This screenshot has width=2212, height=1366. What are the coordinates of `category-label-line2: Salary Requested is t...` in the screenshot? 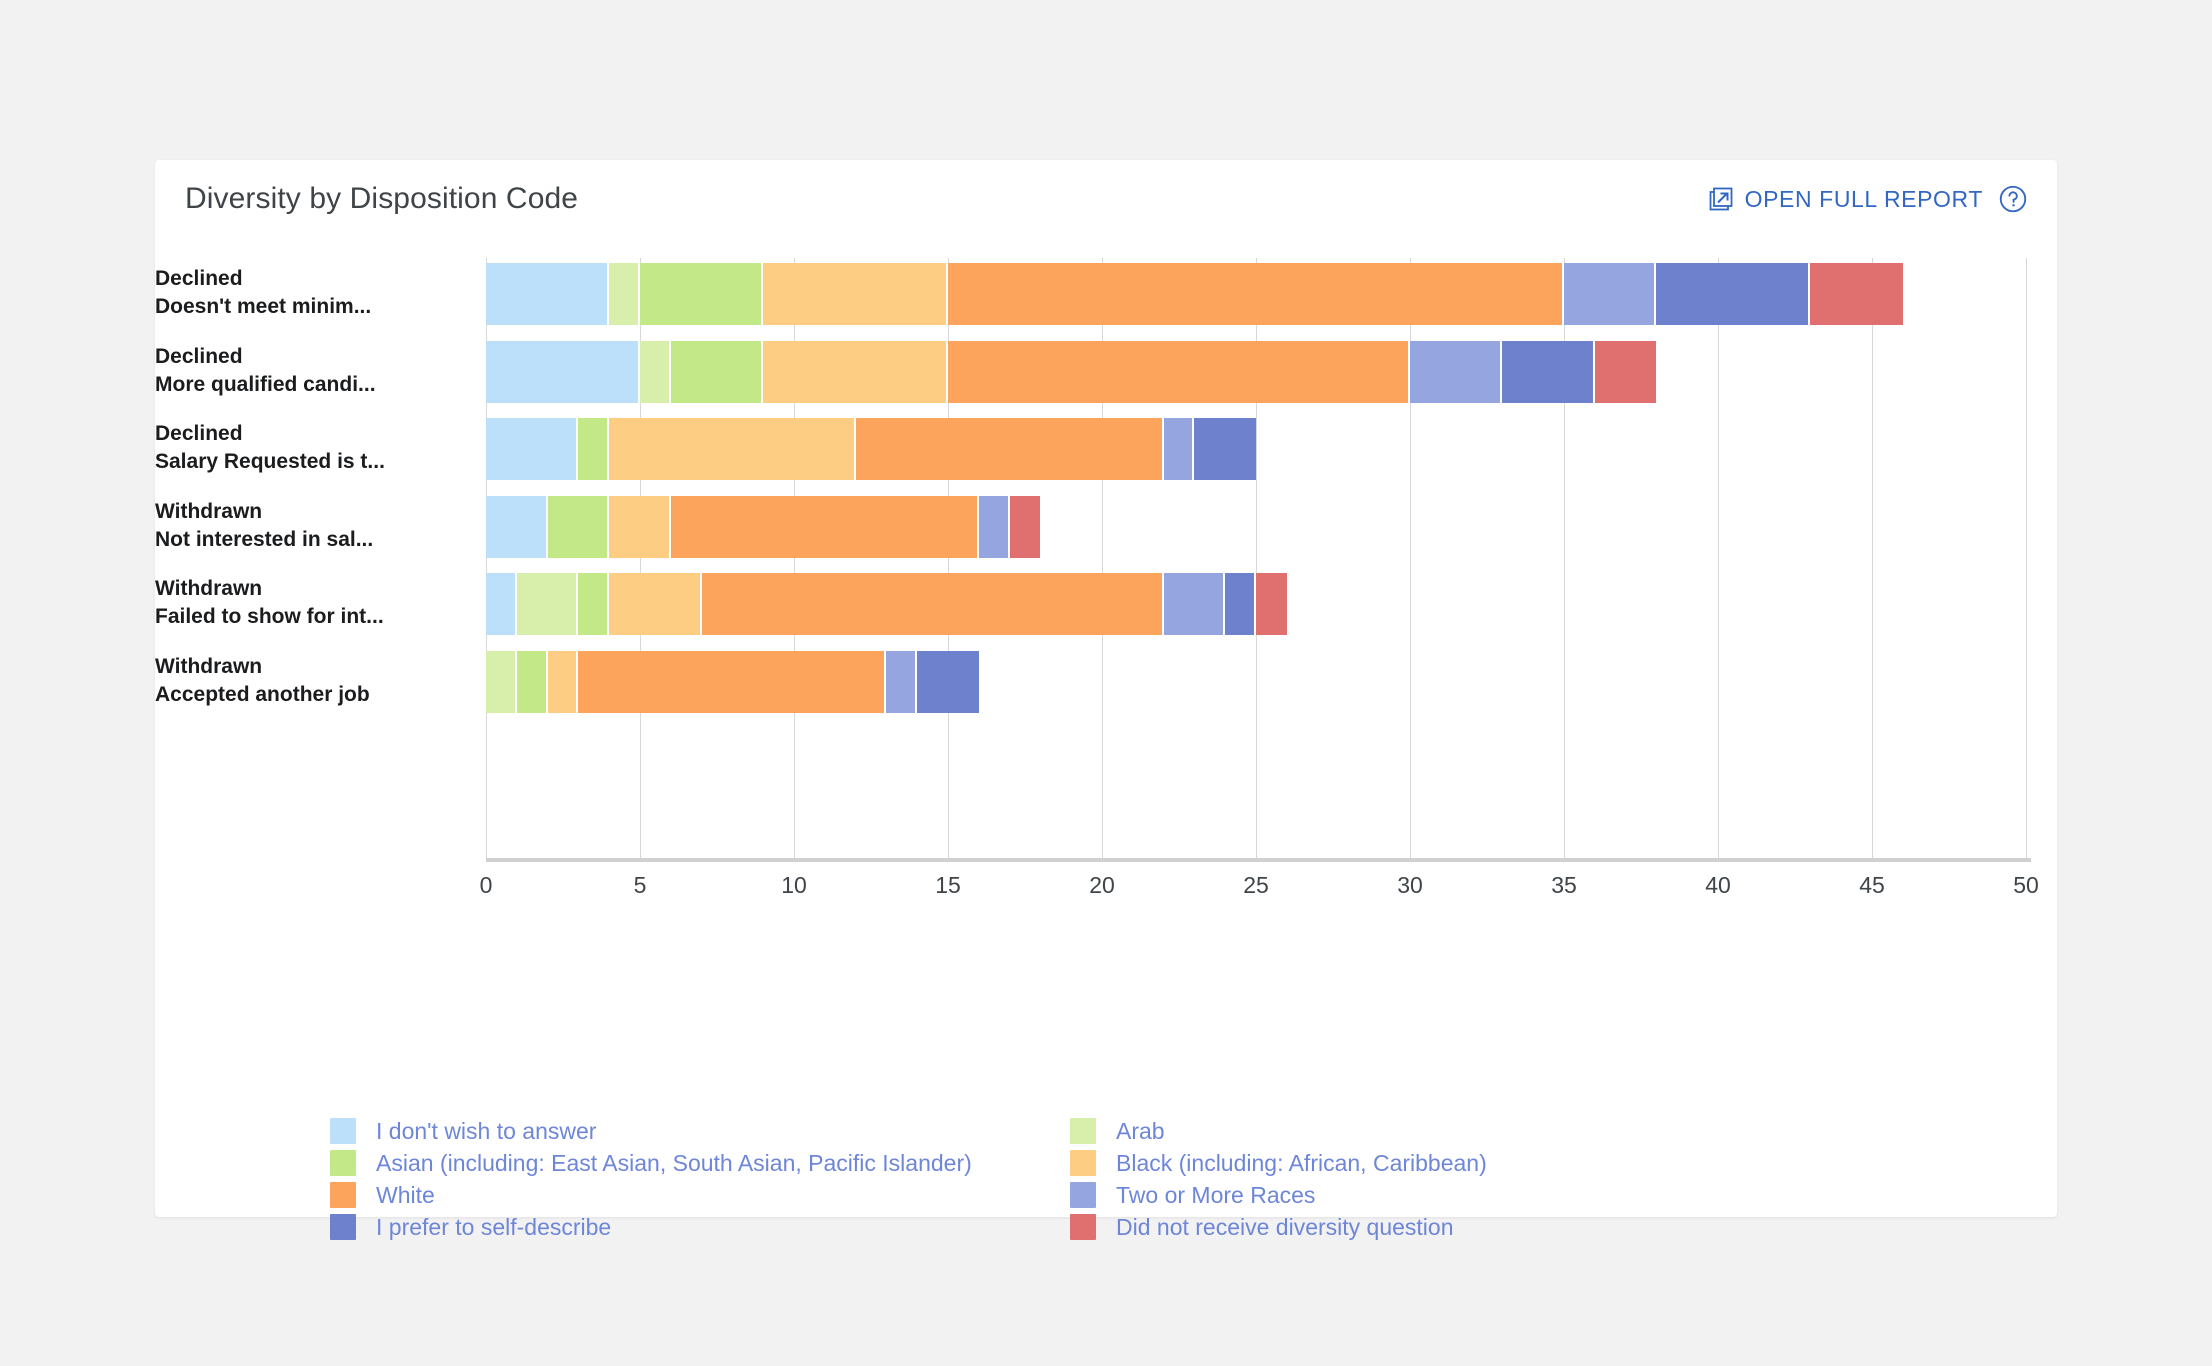 It's located at (270, 461).